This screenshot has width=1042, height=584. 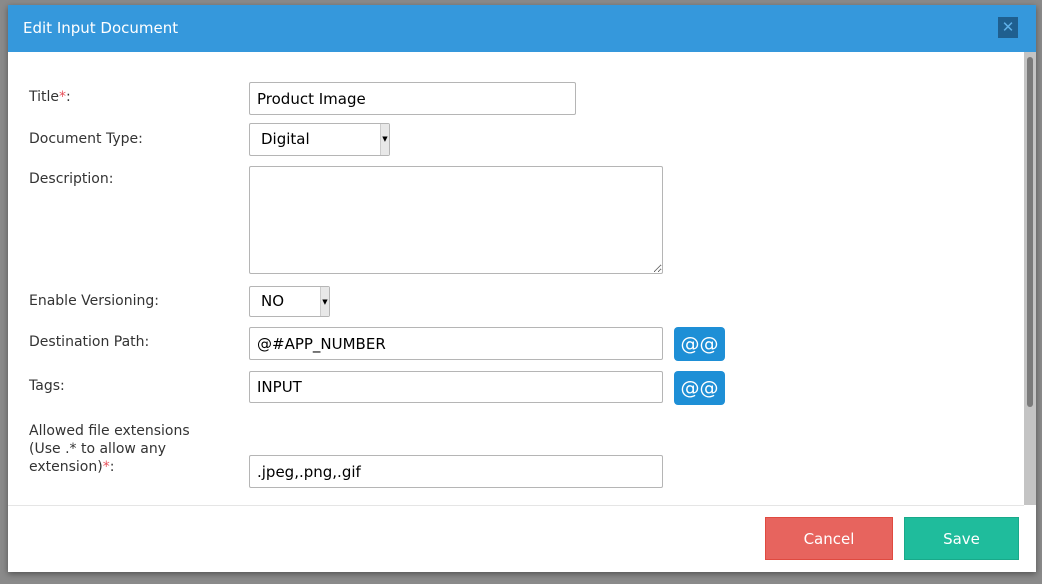 I want to click on destination-path-label: Destination Path:, so click(x=89, y=342).